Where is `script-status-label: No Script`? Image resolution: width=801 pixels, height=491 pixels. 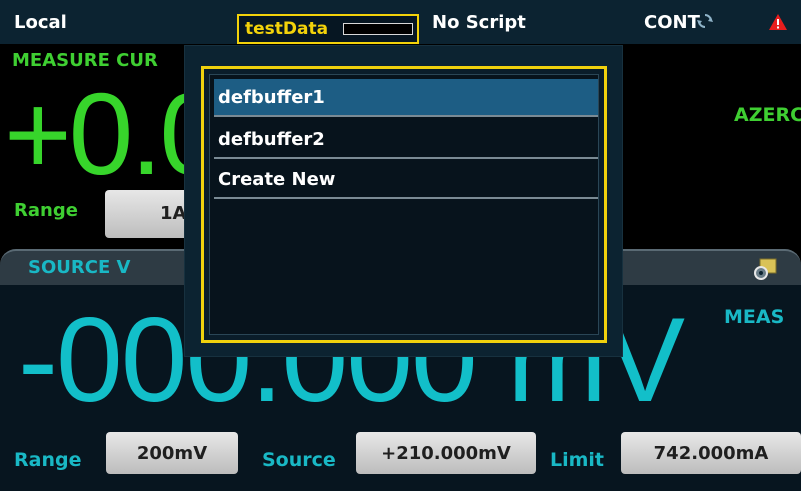
script-status-label: No Script is located at coordinates (479, 23).